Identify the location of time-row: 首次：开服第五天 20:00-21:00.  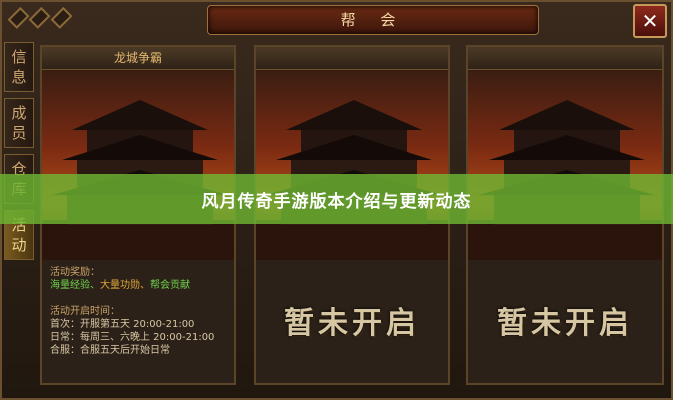
(122, 324).